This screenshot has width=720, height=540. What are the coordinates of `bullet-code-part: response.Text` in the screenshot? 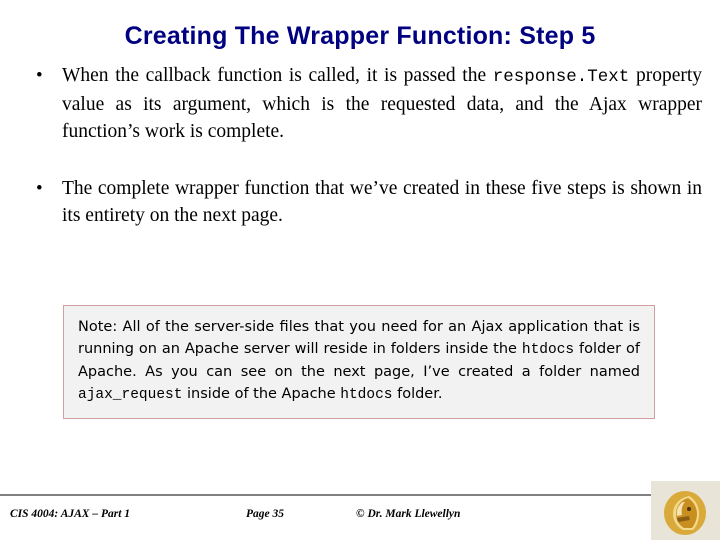 It's located at (561, 77).